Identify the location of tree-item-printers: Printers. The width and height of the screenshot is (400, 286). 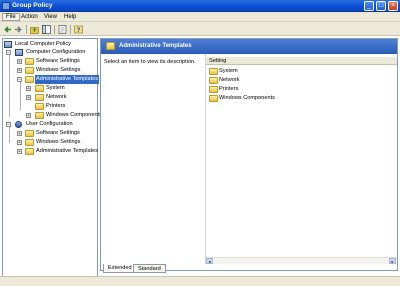
(61, 106).